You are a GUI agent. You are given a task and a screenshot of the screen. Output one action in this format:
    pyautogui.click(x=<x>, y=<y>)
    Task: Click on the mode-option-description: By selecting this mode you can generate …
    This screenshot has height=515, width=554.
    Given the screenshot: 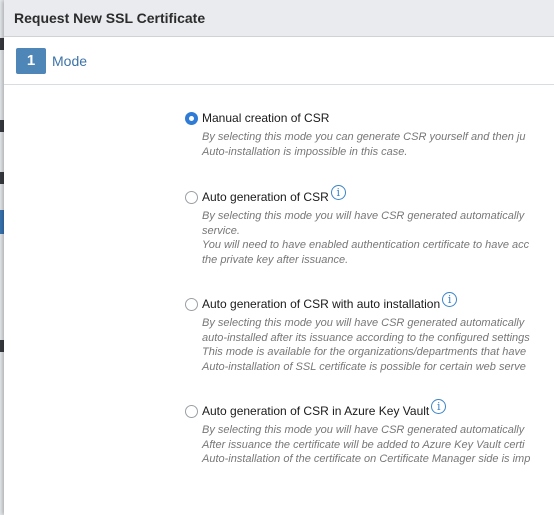 What is the action you would take?
    pyautogui.click(x=378, y=144)
    